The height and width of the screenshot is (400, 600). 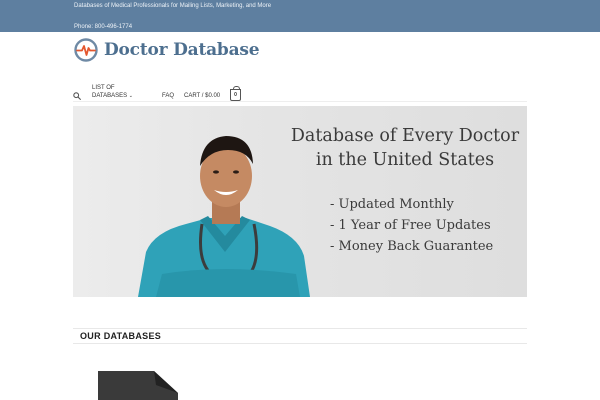 I want to click on nav-cart: Cart / $0.00, so click(x=202, y=96).